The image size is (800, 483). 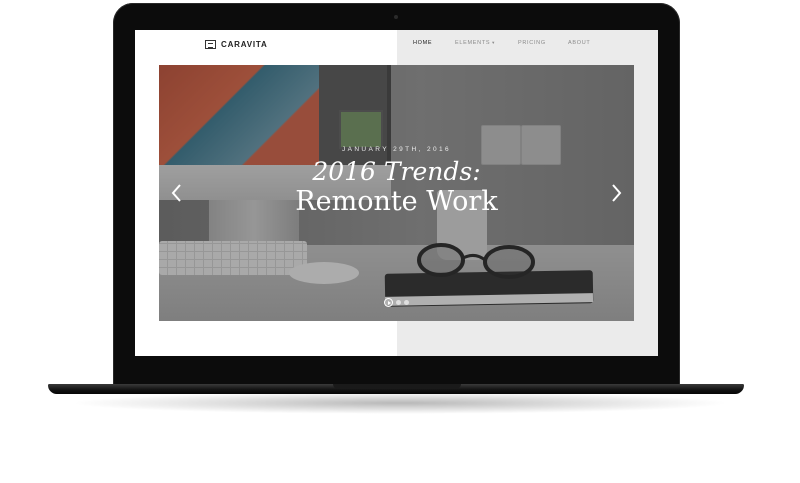 What do you see at coordinates (396, 171) in the screenshot?
I see `hero-title-line1: 2016 Trends:` at bounding box center [396, 171].